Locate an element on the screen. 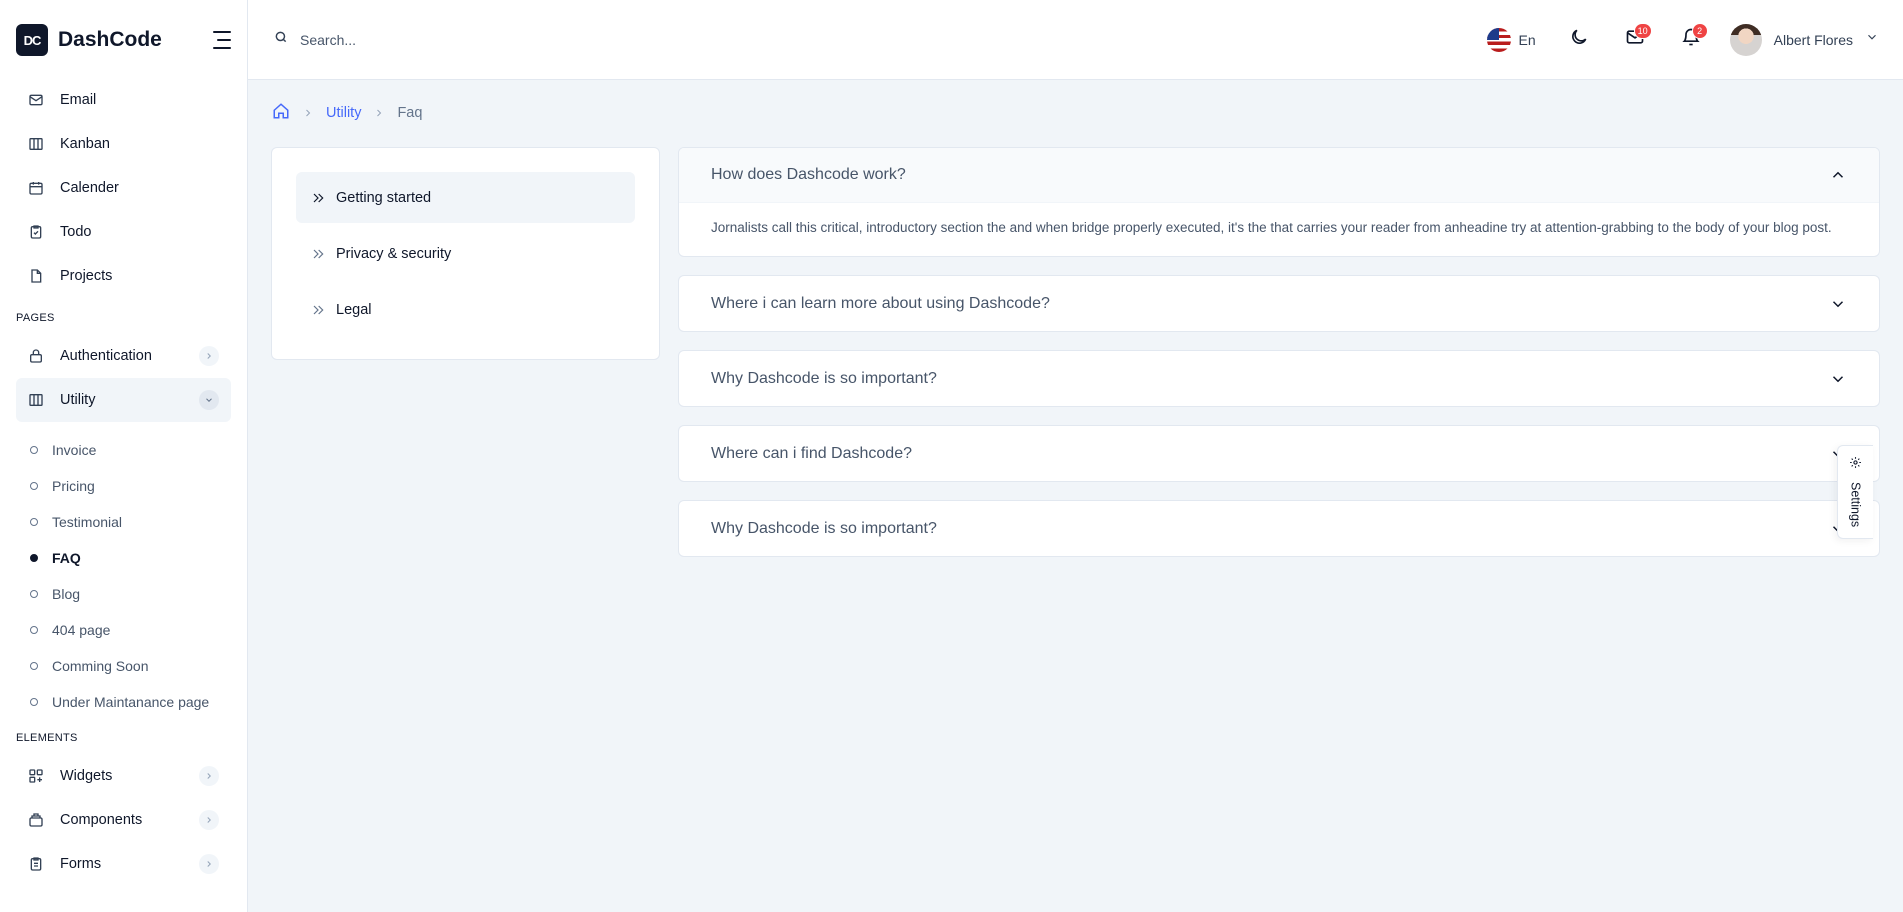  sidebar-item-authentication: Authentication is located at coordinates (123, 356).